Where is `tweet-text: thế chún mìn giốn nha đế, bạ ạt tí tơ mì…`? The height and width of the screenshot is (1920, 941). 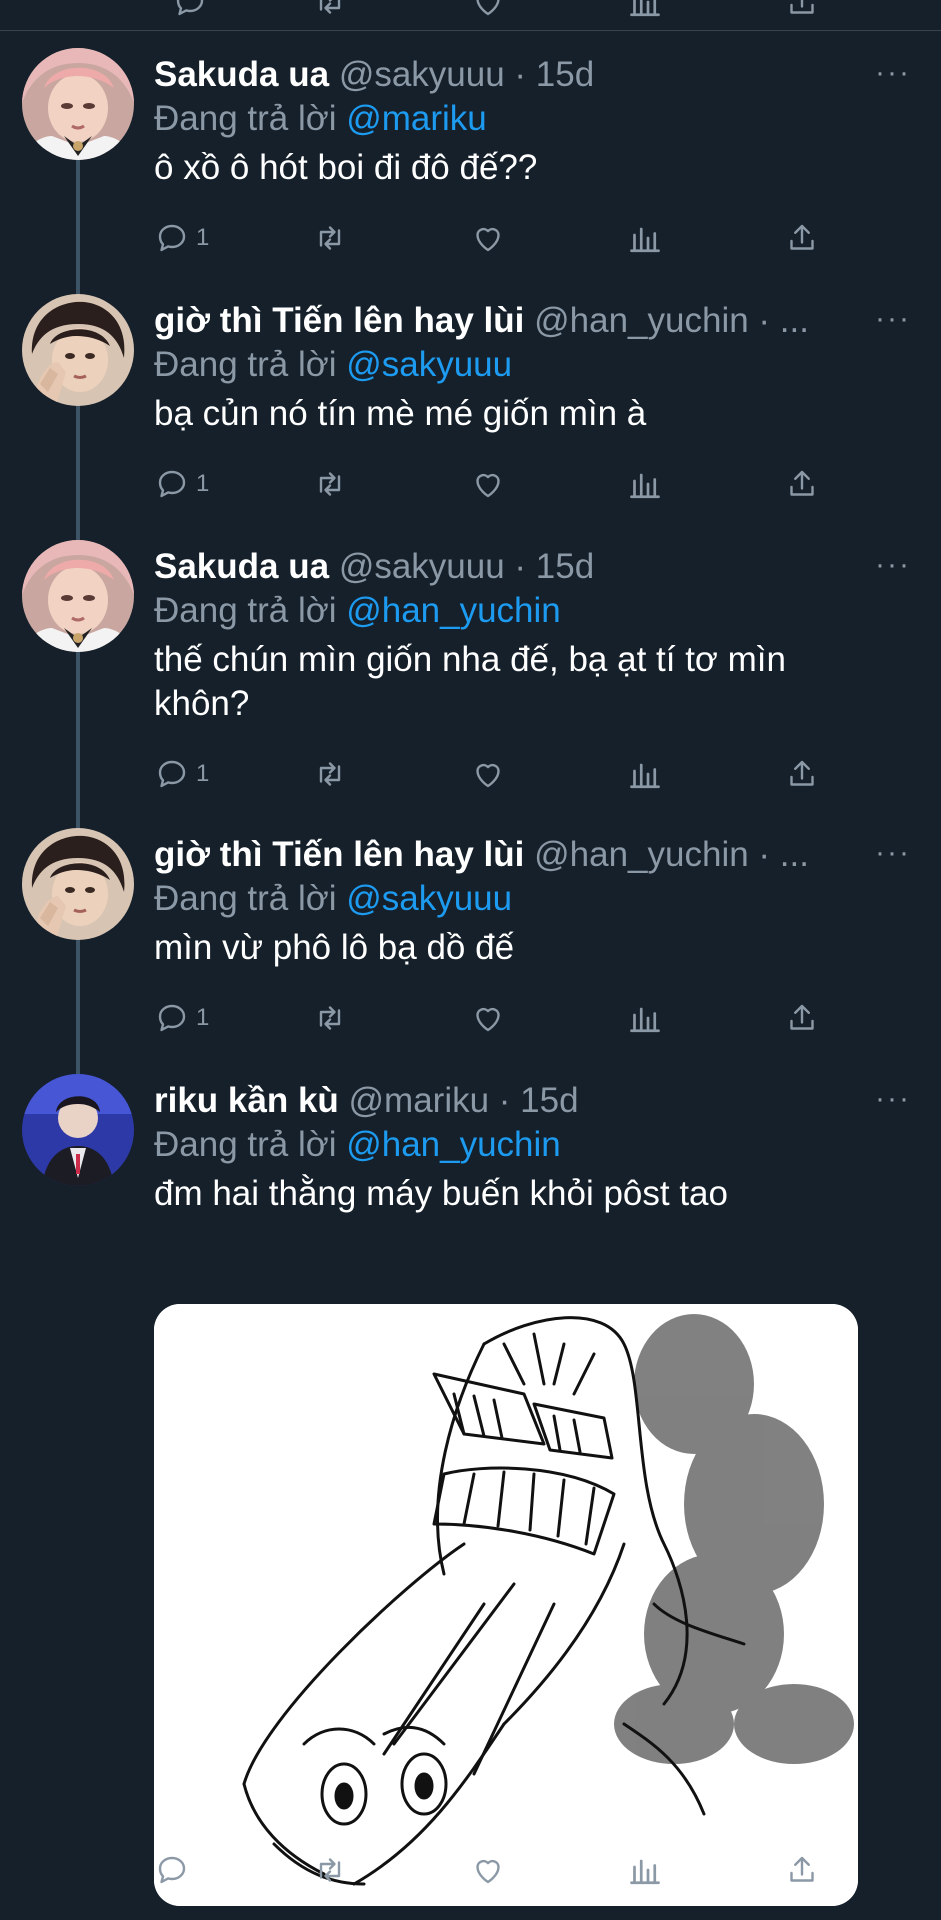 tweet-text: thế chún mìn giốn nha đế, bạ ạt tí tơ mì… is located at coordinates (470, 681).